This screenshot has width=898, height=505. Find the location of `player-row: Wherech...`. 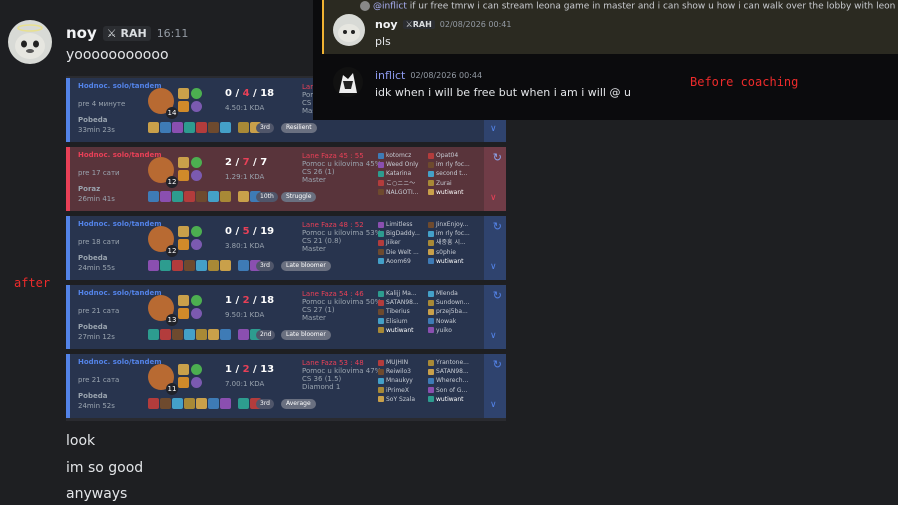

player-row: Wherech... is located at coordinates (448, 380).